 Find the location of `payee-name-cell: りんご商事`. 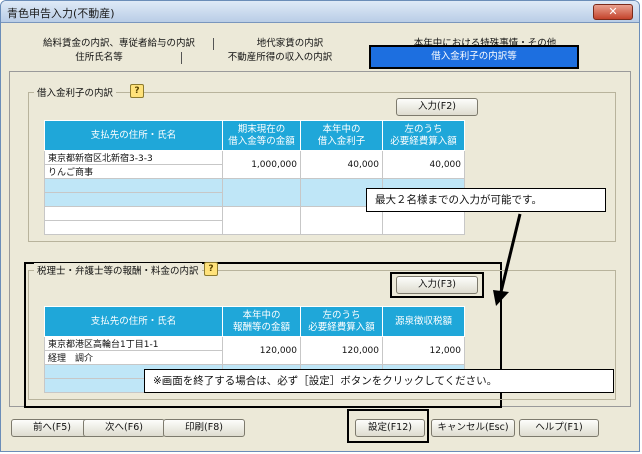

payee-name-cell: りんご商事 is located at coordinates (133, 171).